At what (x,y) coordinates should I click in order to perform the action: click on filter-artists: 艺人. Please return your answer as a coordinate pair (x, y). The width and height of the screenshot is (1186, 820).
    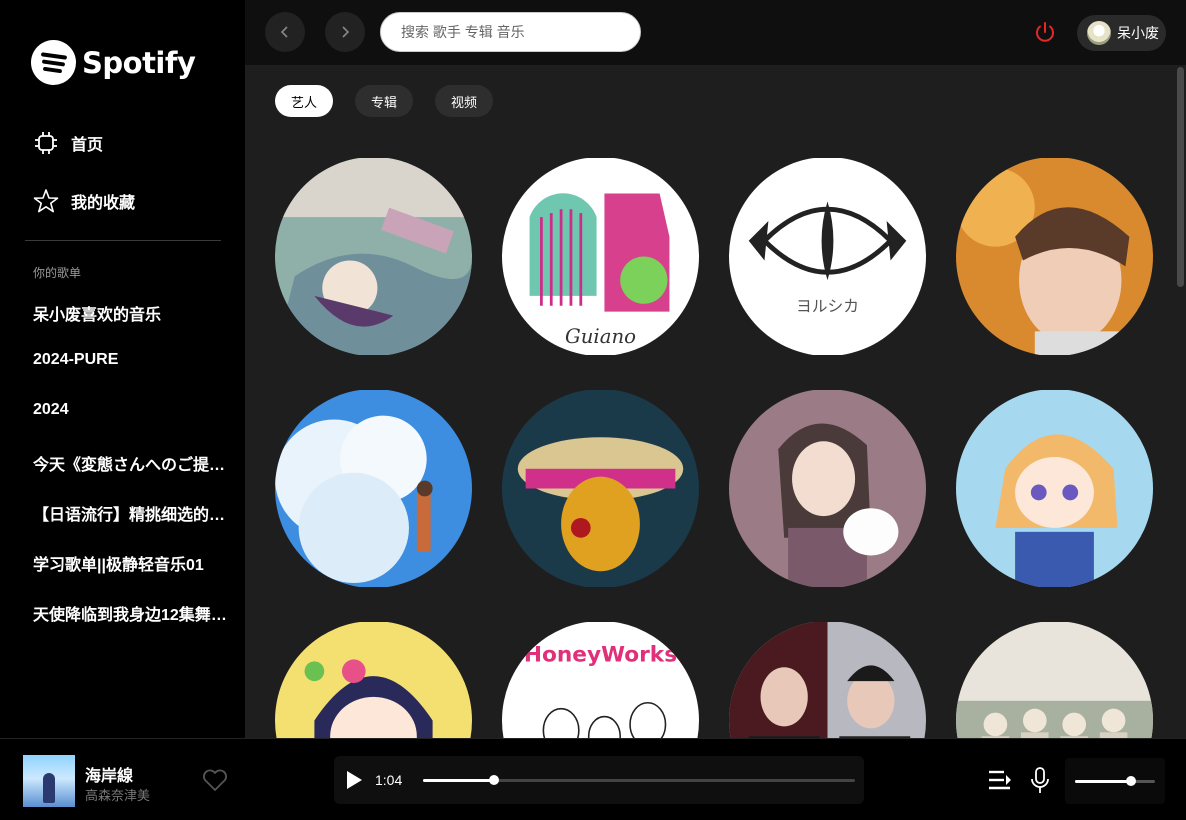
    Looking at the image, I should click on (304, 101).